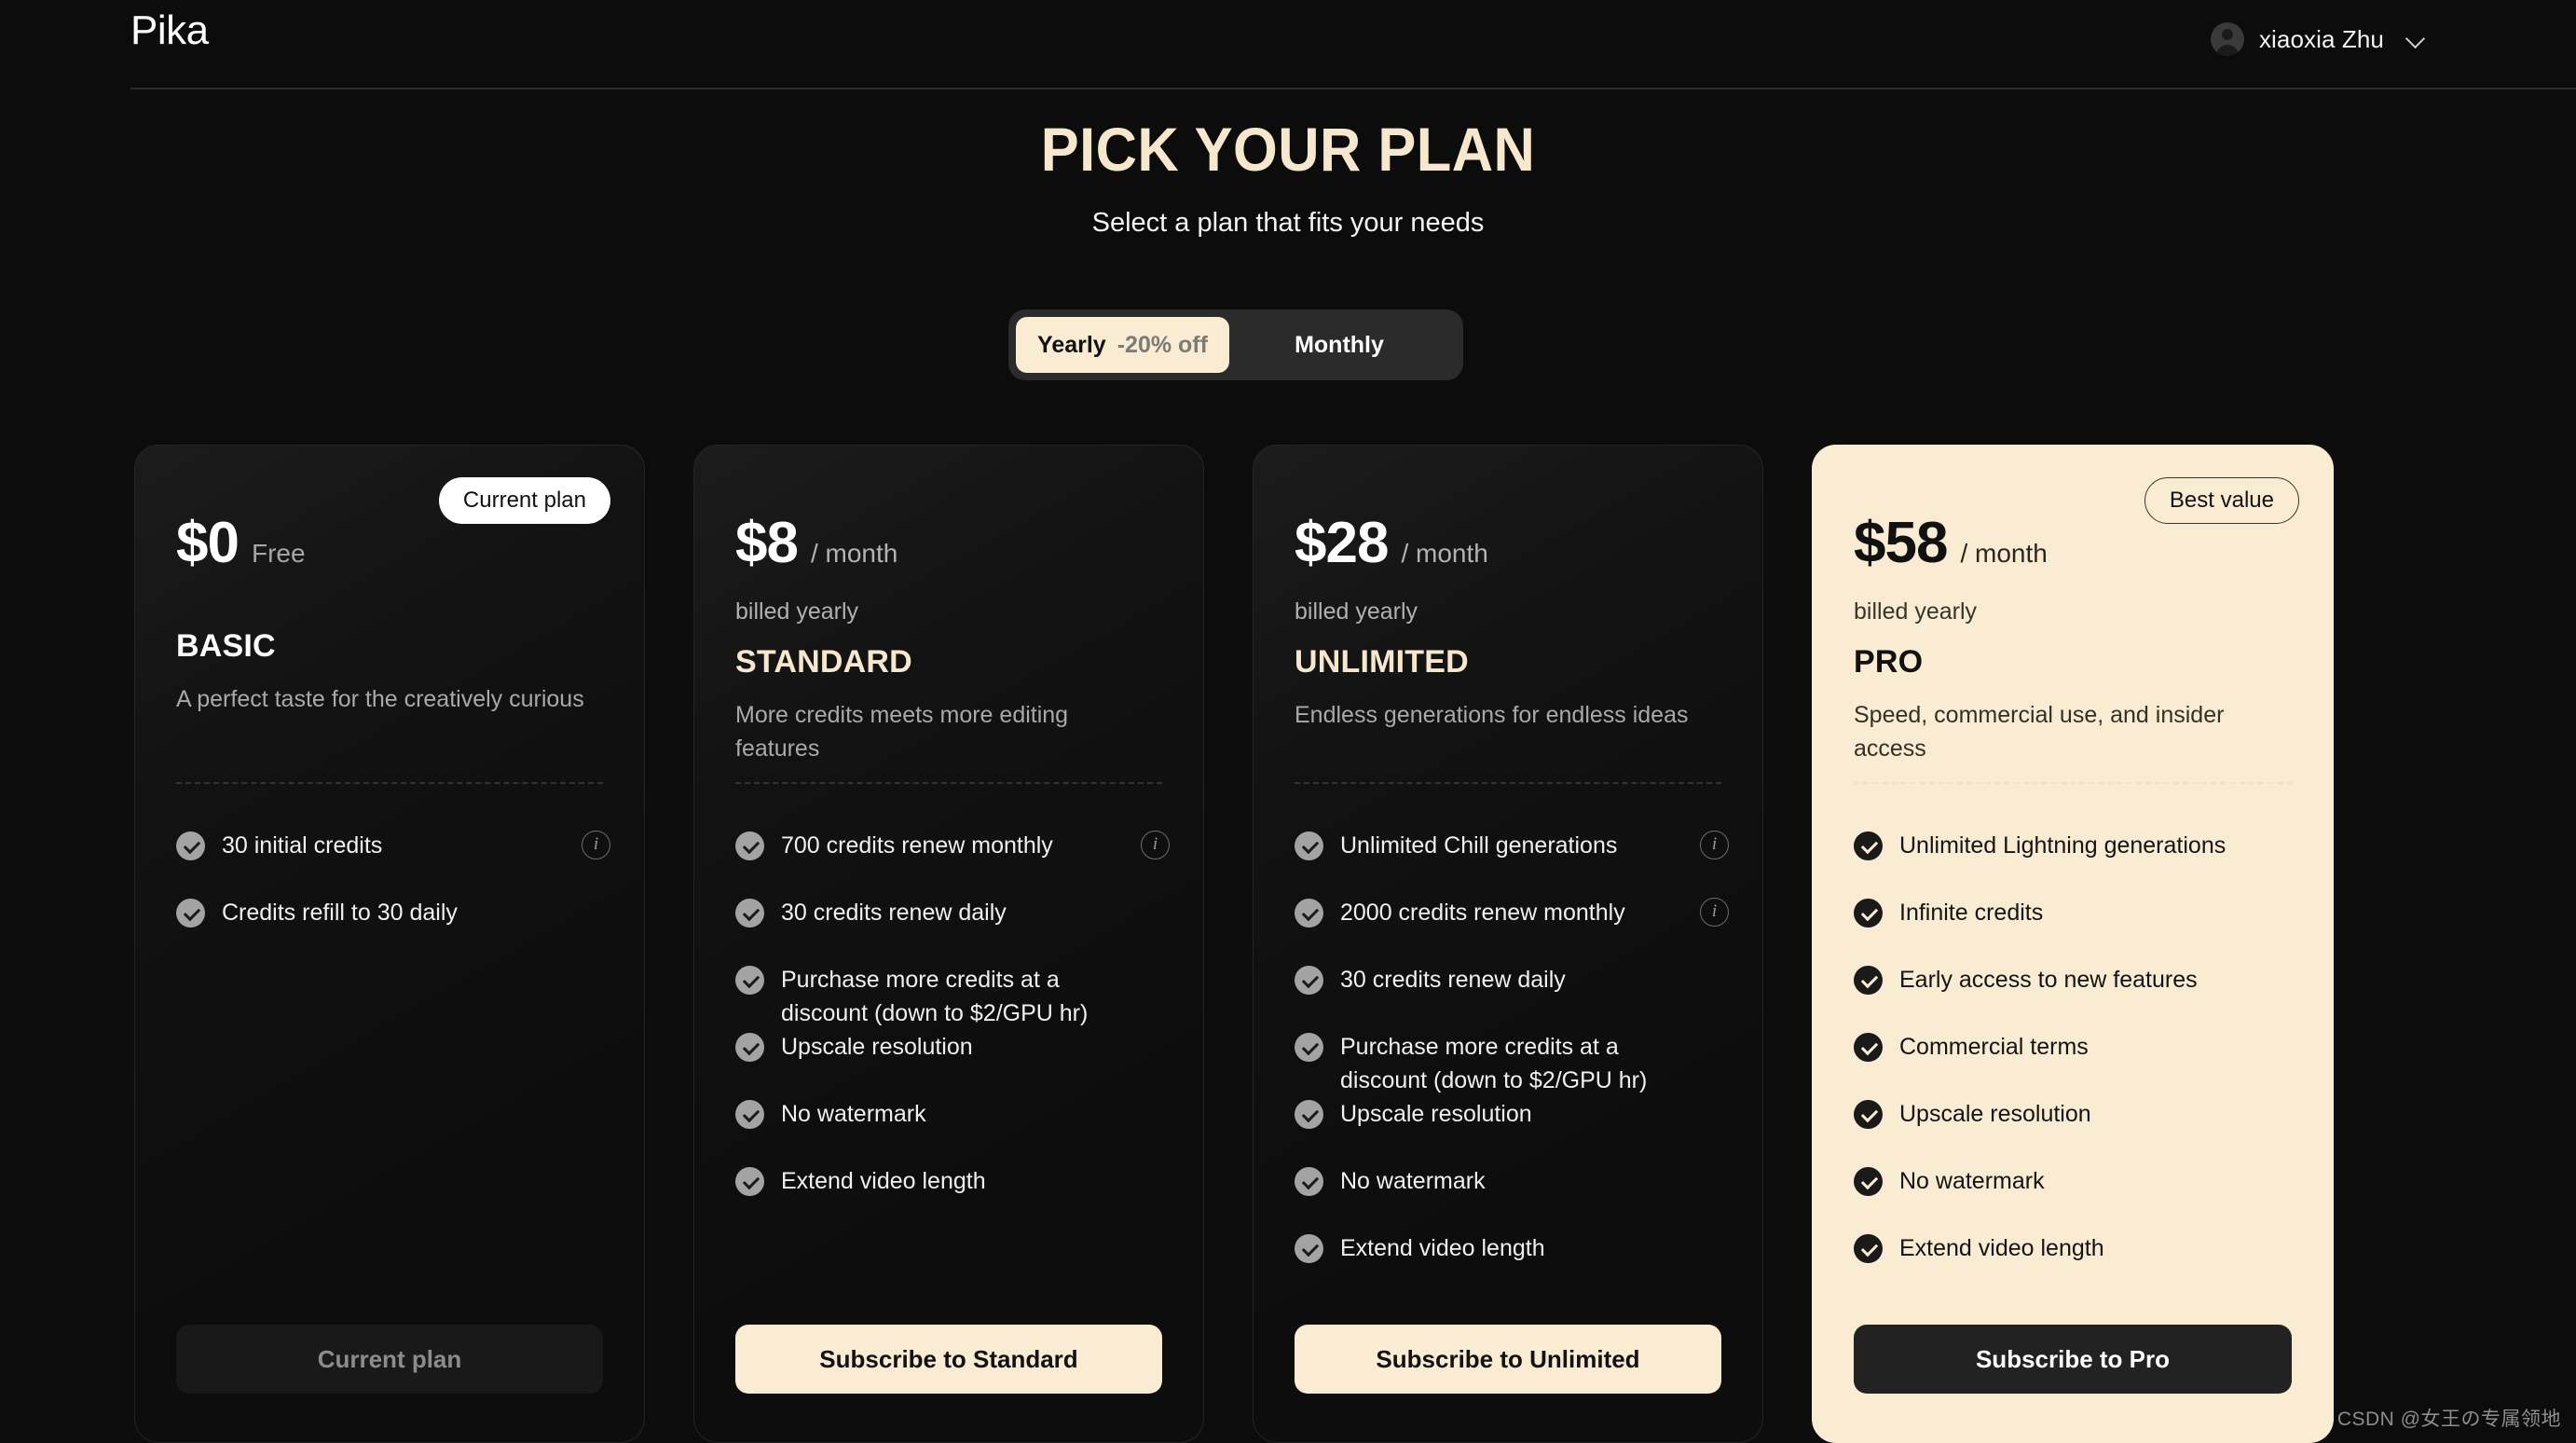 The image size is (2576, 1443). Describe the element at coordinates (767, 543) in the screenshot. I see `plan-price: $8` at that location.